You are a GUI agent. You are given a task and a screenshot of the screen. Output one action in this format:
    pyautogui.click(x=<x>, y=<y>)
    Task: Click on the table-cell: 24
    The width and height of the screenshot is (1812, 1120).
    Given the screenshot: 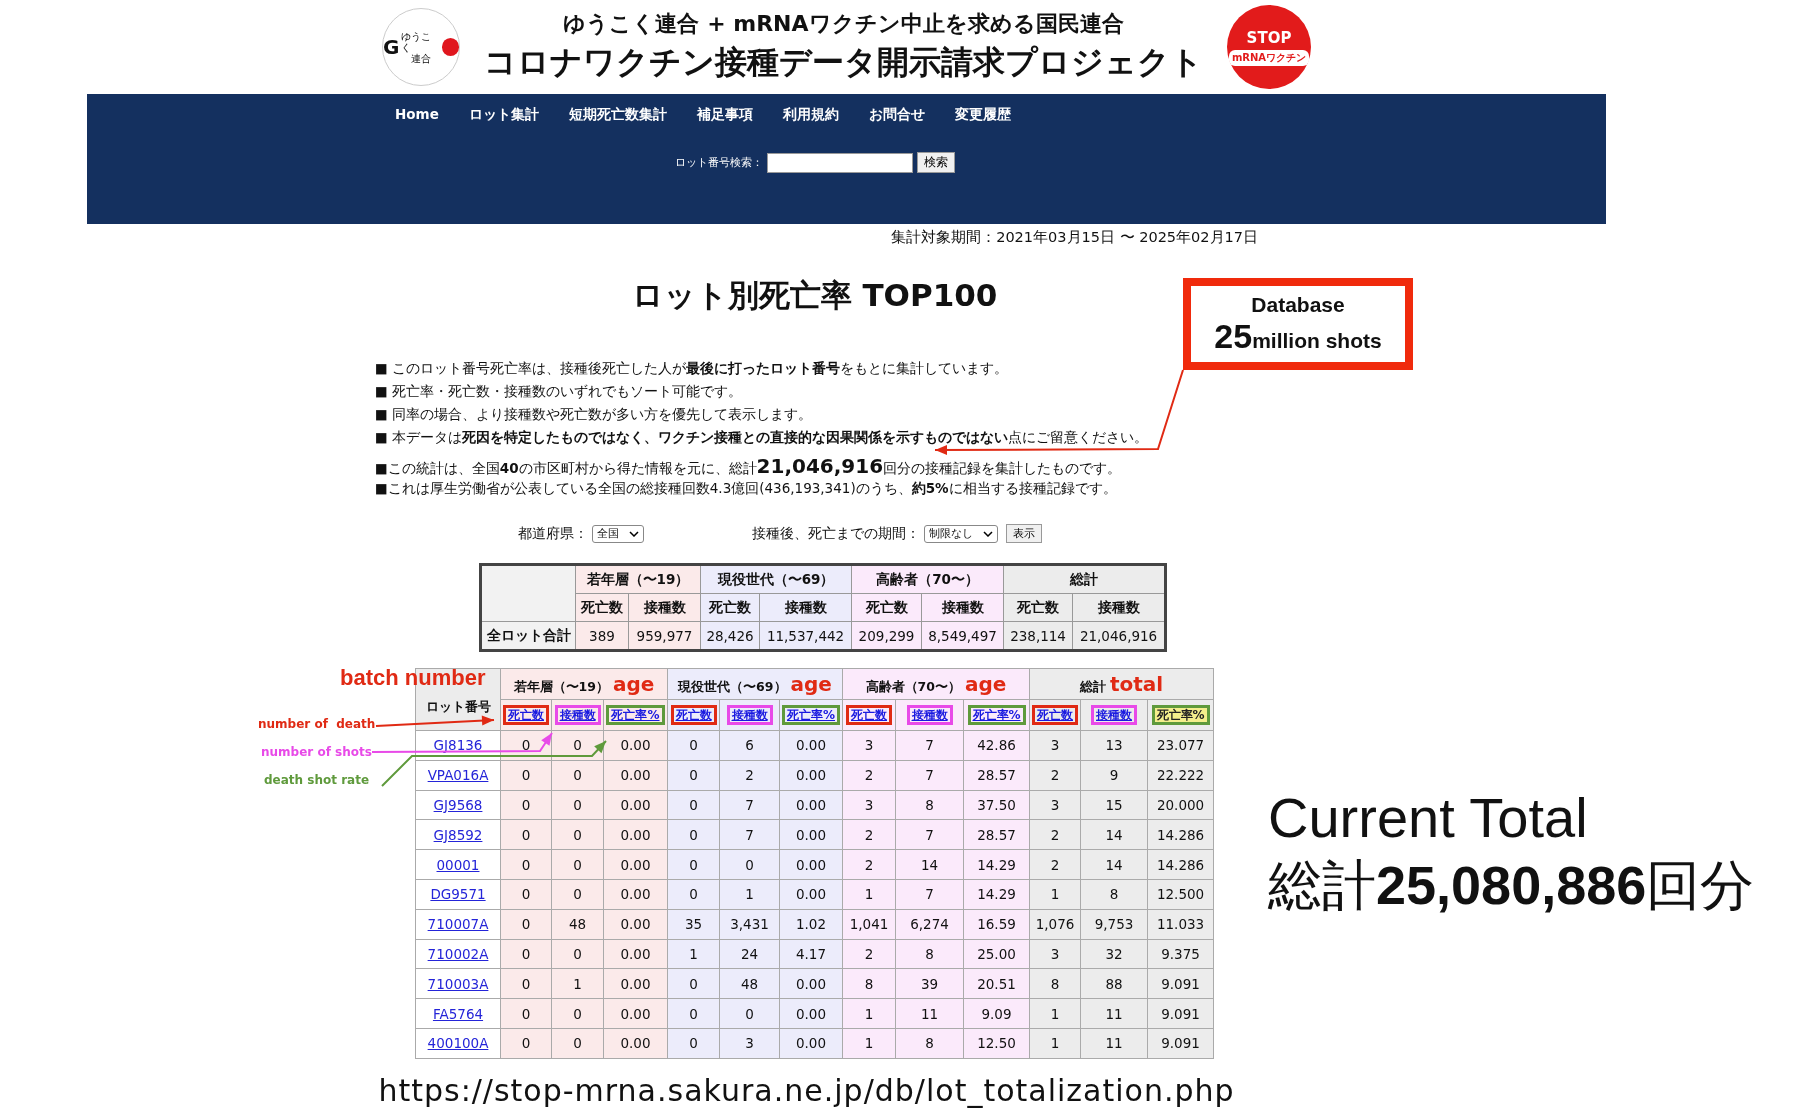 What is the action you would take?
    pyautogui.click(x=749, y=954)
    